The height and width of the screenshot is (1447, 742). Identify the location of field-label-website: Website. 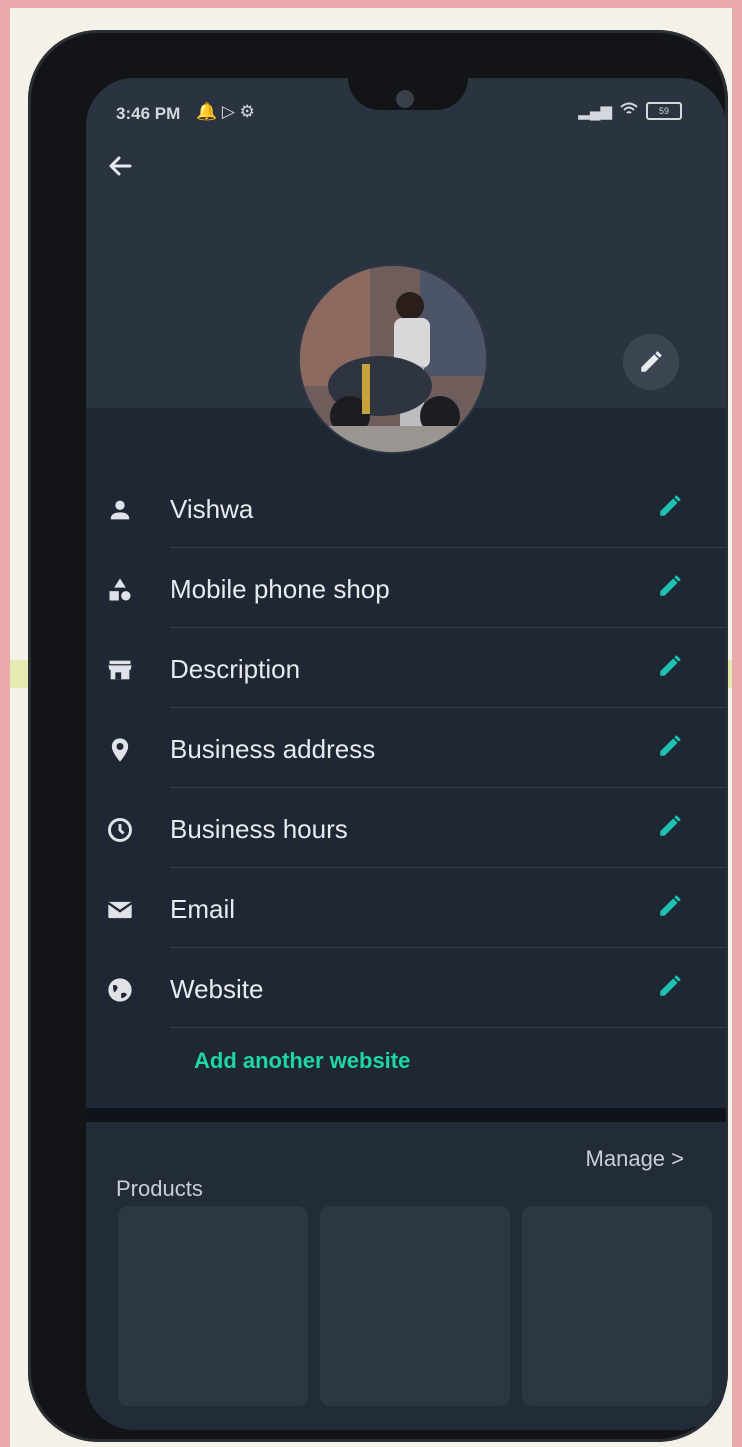
(217, 989).